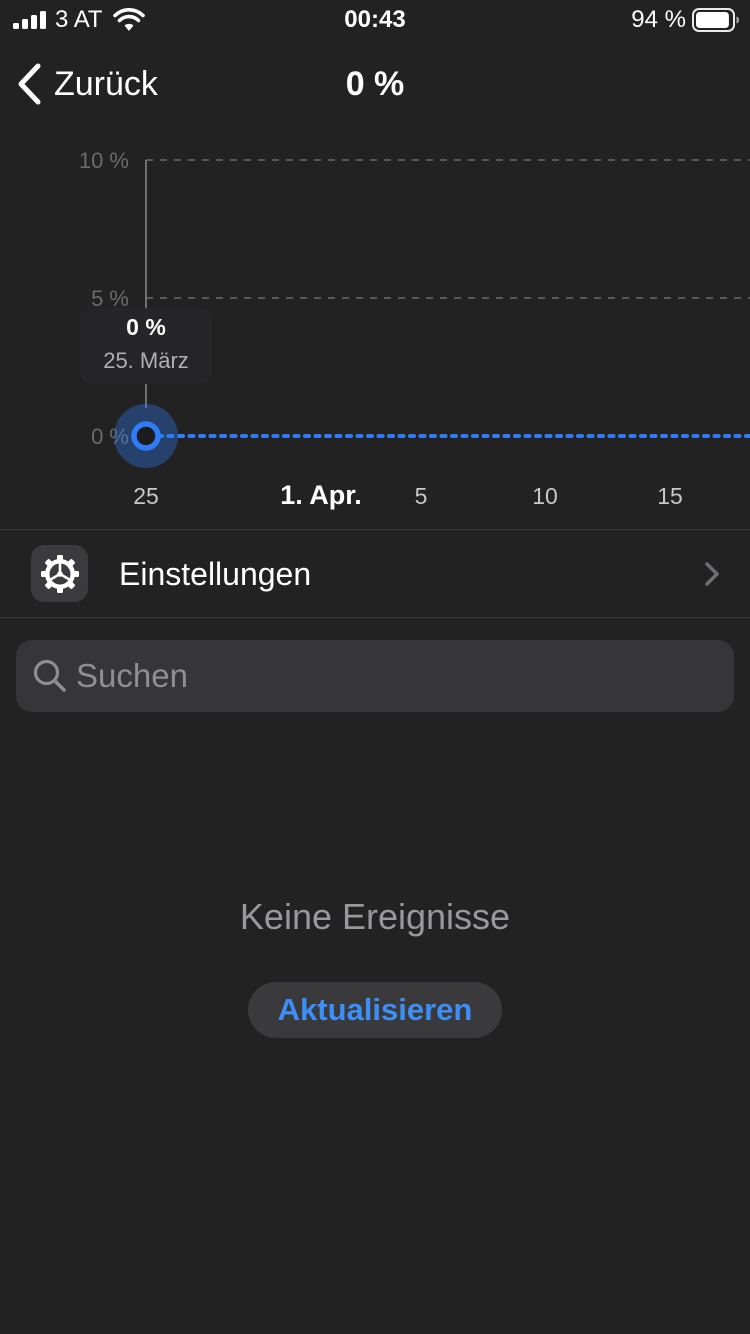 The image size is (750, 1334). What do you see at coordinates (321, 495) in the screenshot?
I see `x-tick-label: 1. Apr.` at bounding box center [321, 495].